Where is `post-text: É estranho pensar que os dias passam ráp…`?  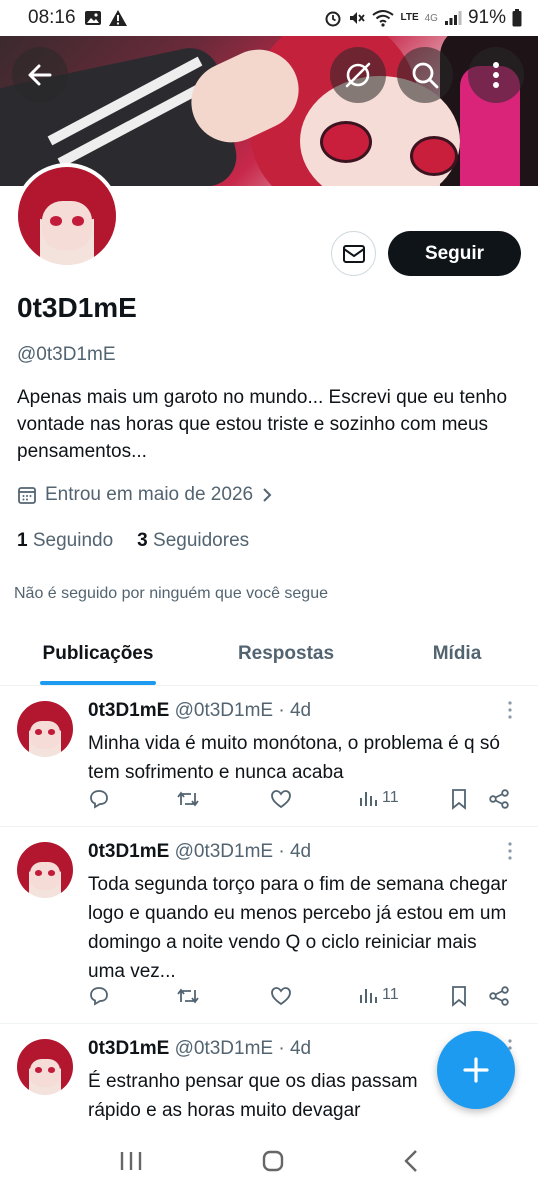 post-text: É estranho pensar que os dias passam ráp… is located at coordinates (253, 1096).